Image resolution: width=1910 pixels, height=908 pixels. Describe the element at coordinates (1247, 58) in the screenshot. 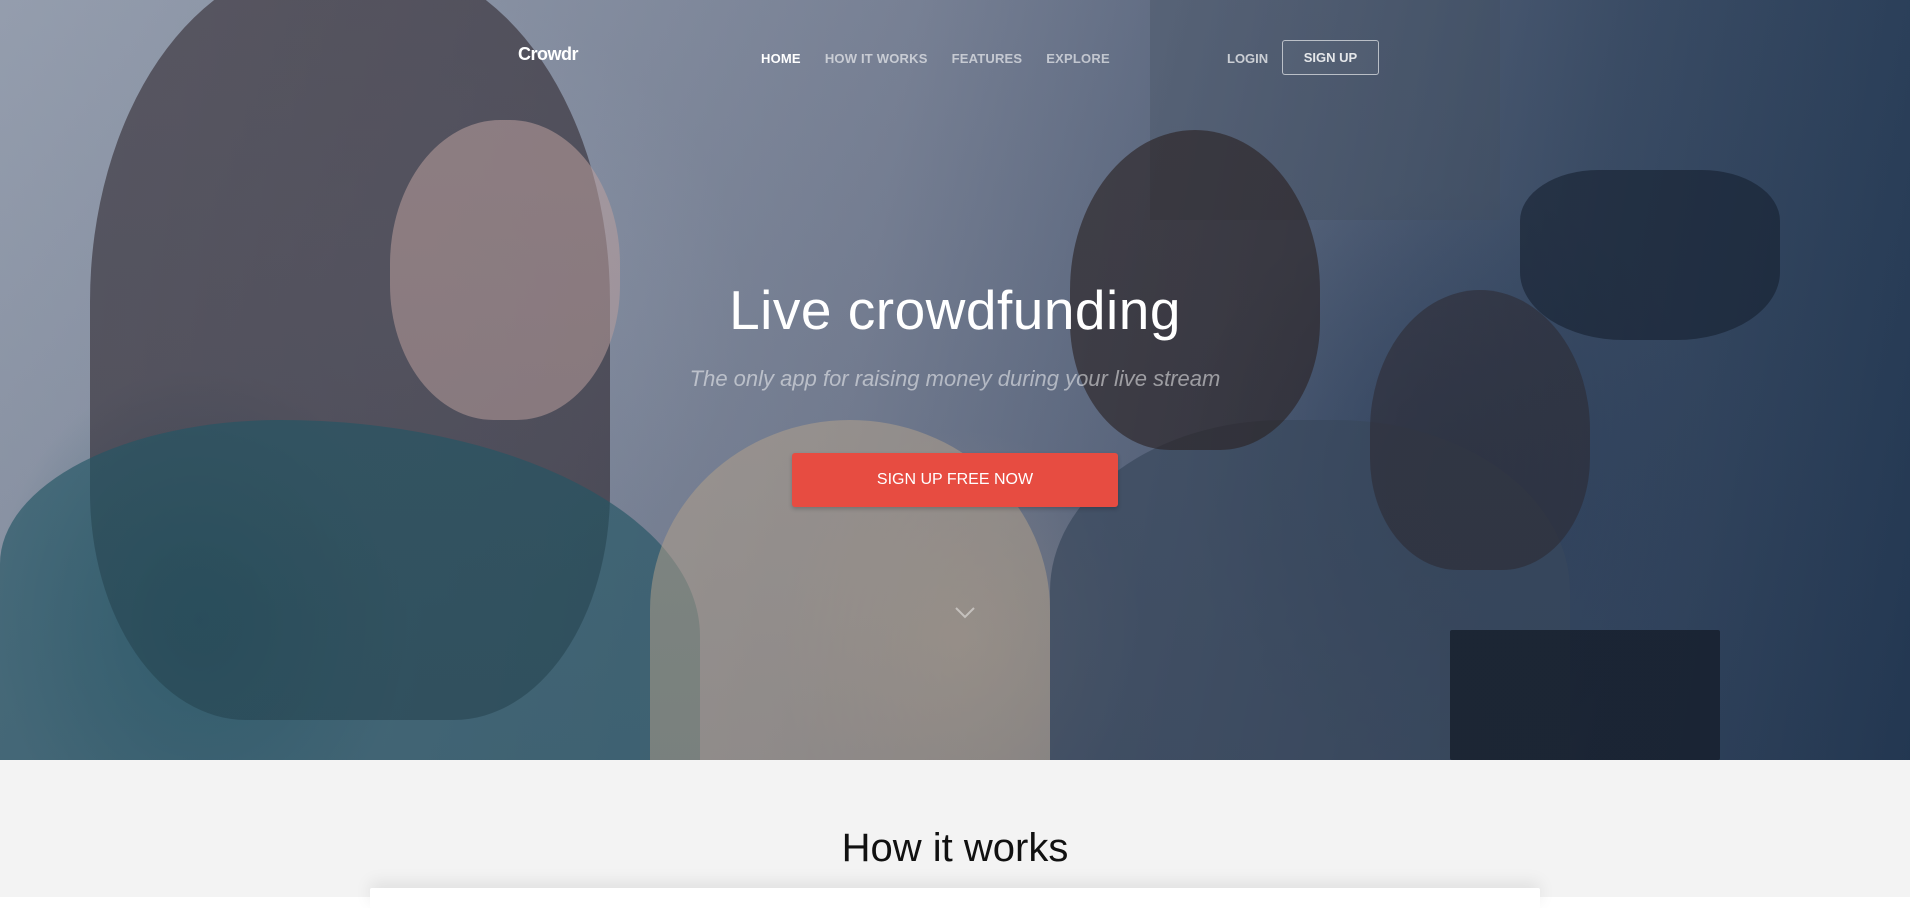

I see `login-link: LOGIN` at that location.